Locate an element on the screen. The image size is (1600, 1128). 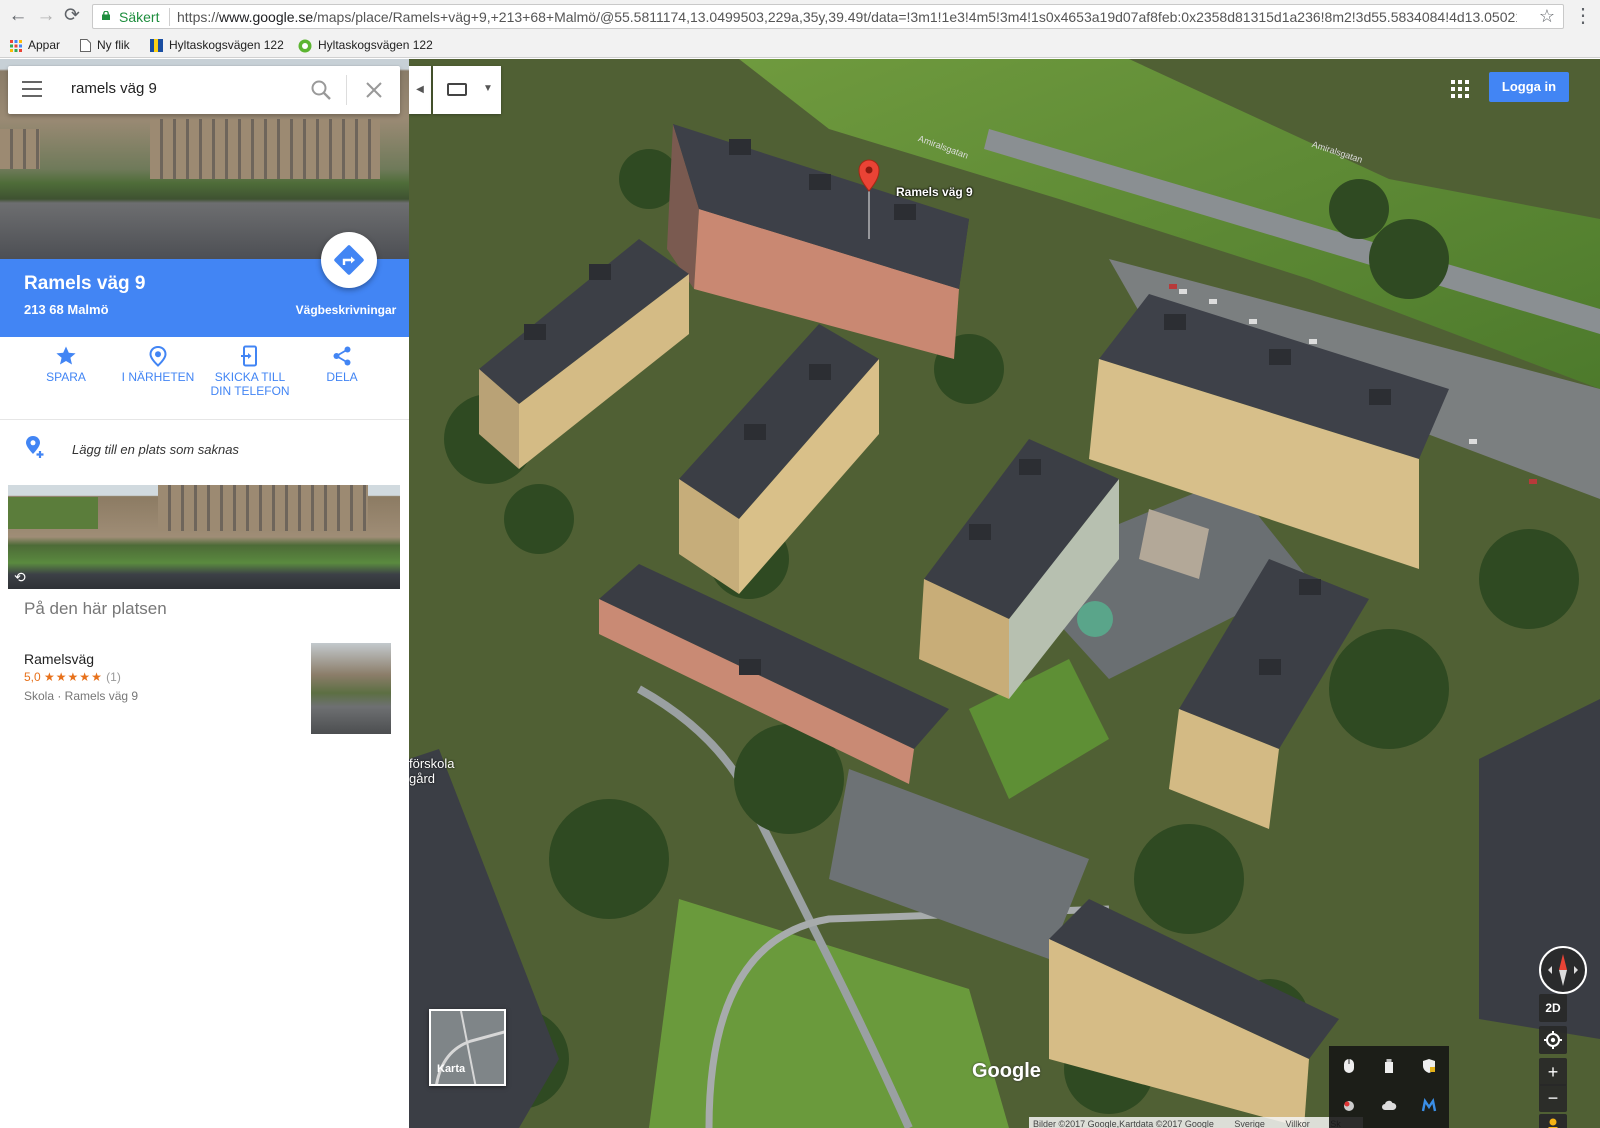
lock-icon is located at coordinates (106, 15).